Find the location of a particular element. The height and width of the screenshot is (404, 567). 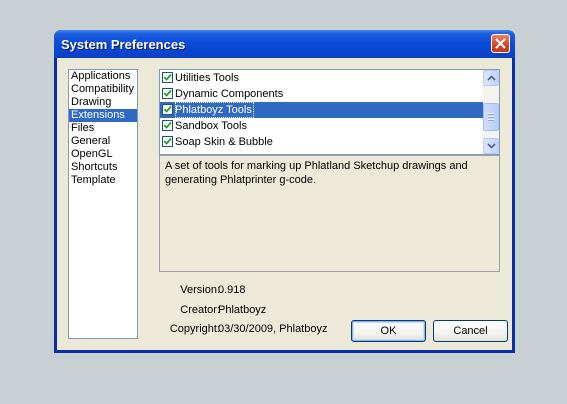

close-icon is located at coordinates (500, 43).